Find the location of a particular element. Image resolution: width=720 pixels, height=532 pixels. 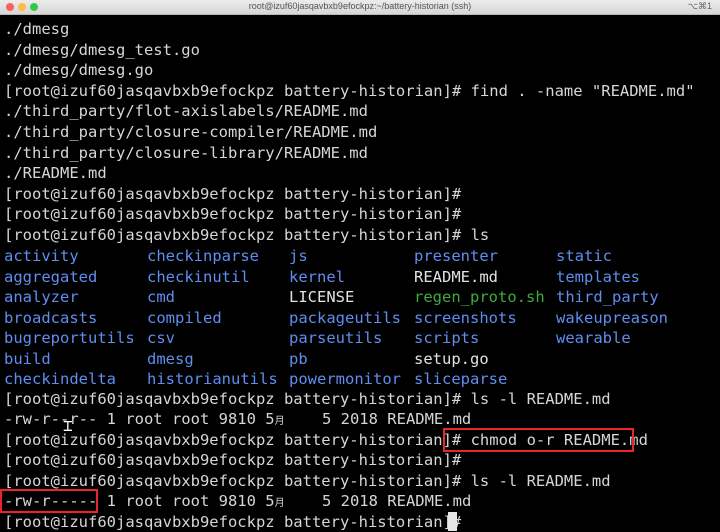

month-char-2: 月 is located at coordinates (279, 503).